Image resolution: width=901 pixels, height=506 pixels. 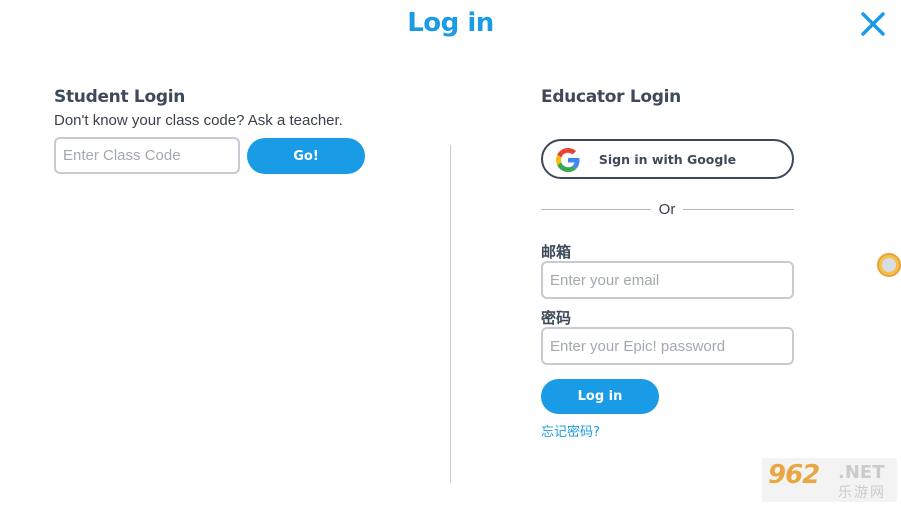 I want to click on class-code-input, so click(x=147, y=155).